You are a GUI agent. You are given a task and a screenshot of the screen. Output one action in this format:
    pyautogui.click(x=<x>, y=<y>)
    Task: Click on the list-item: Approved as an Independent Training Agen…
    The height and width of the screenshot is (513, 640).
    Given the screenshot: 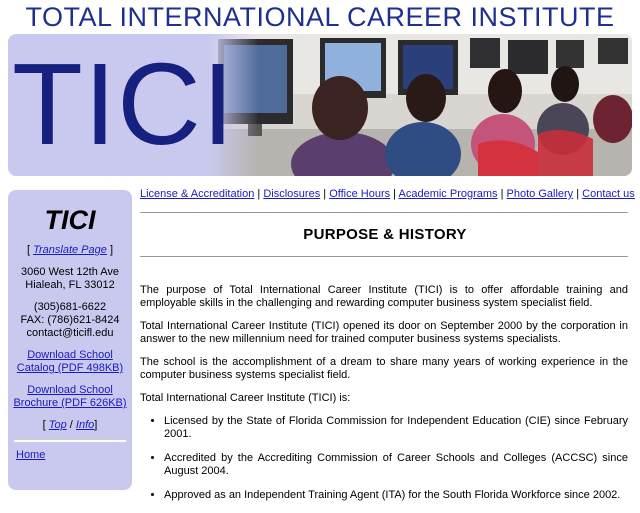 What is the action you would take?
    pyautogui.click(x=396, y=495)
    